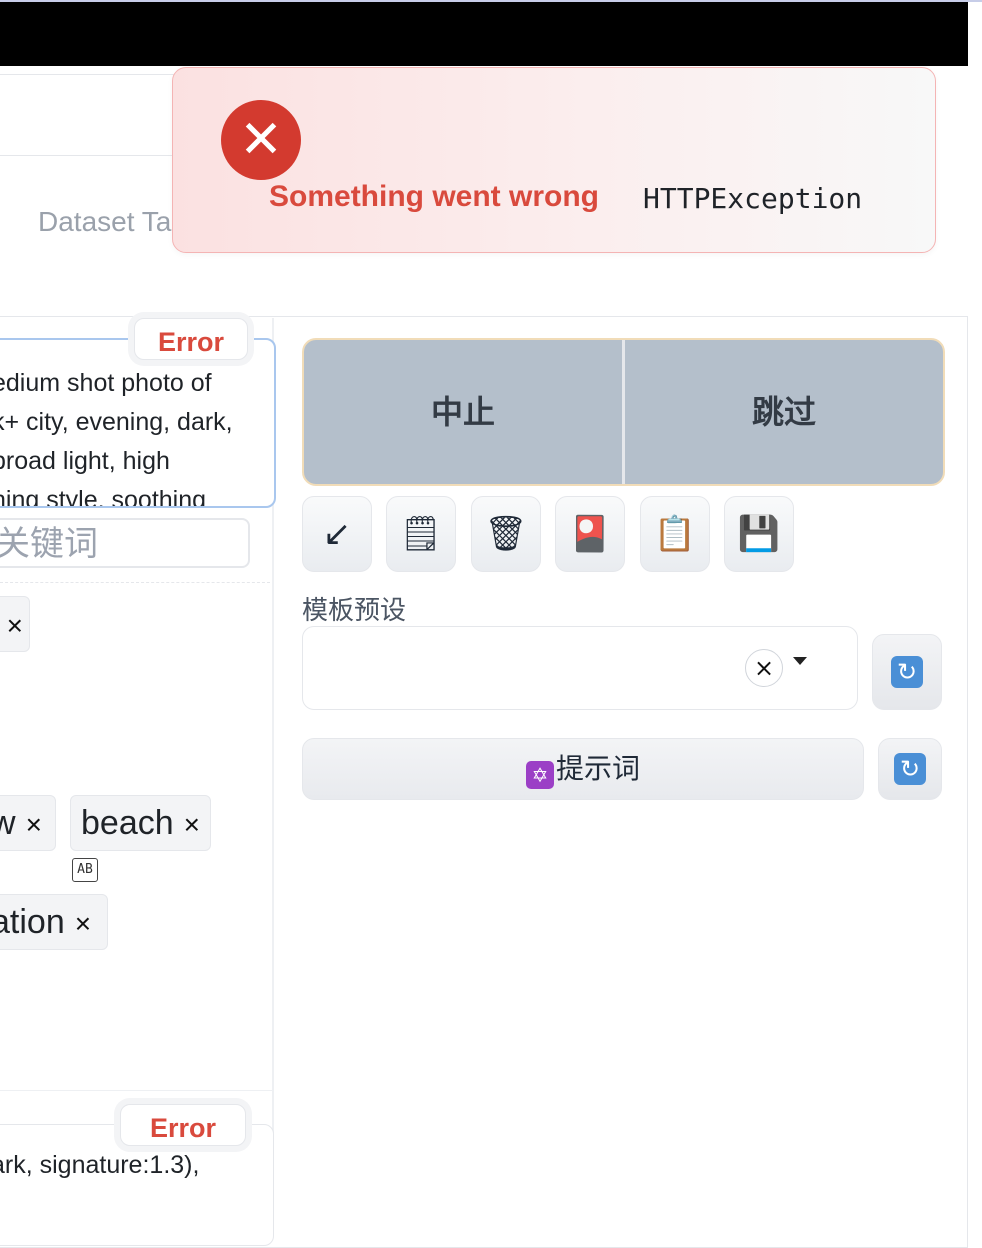  I want to click on tag-chip-beach: beach ×, so click(140, 823).